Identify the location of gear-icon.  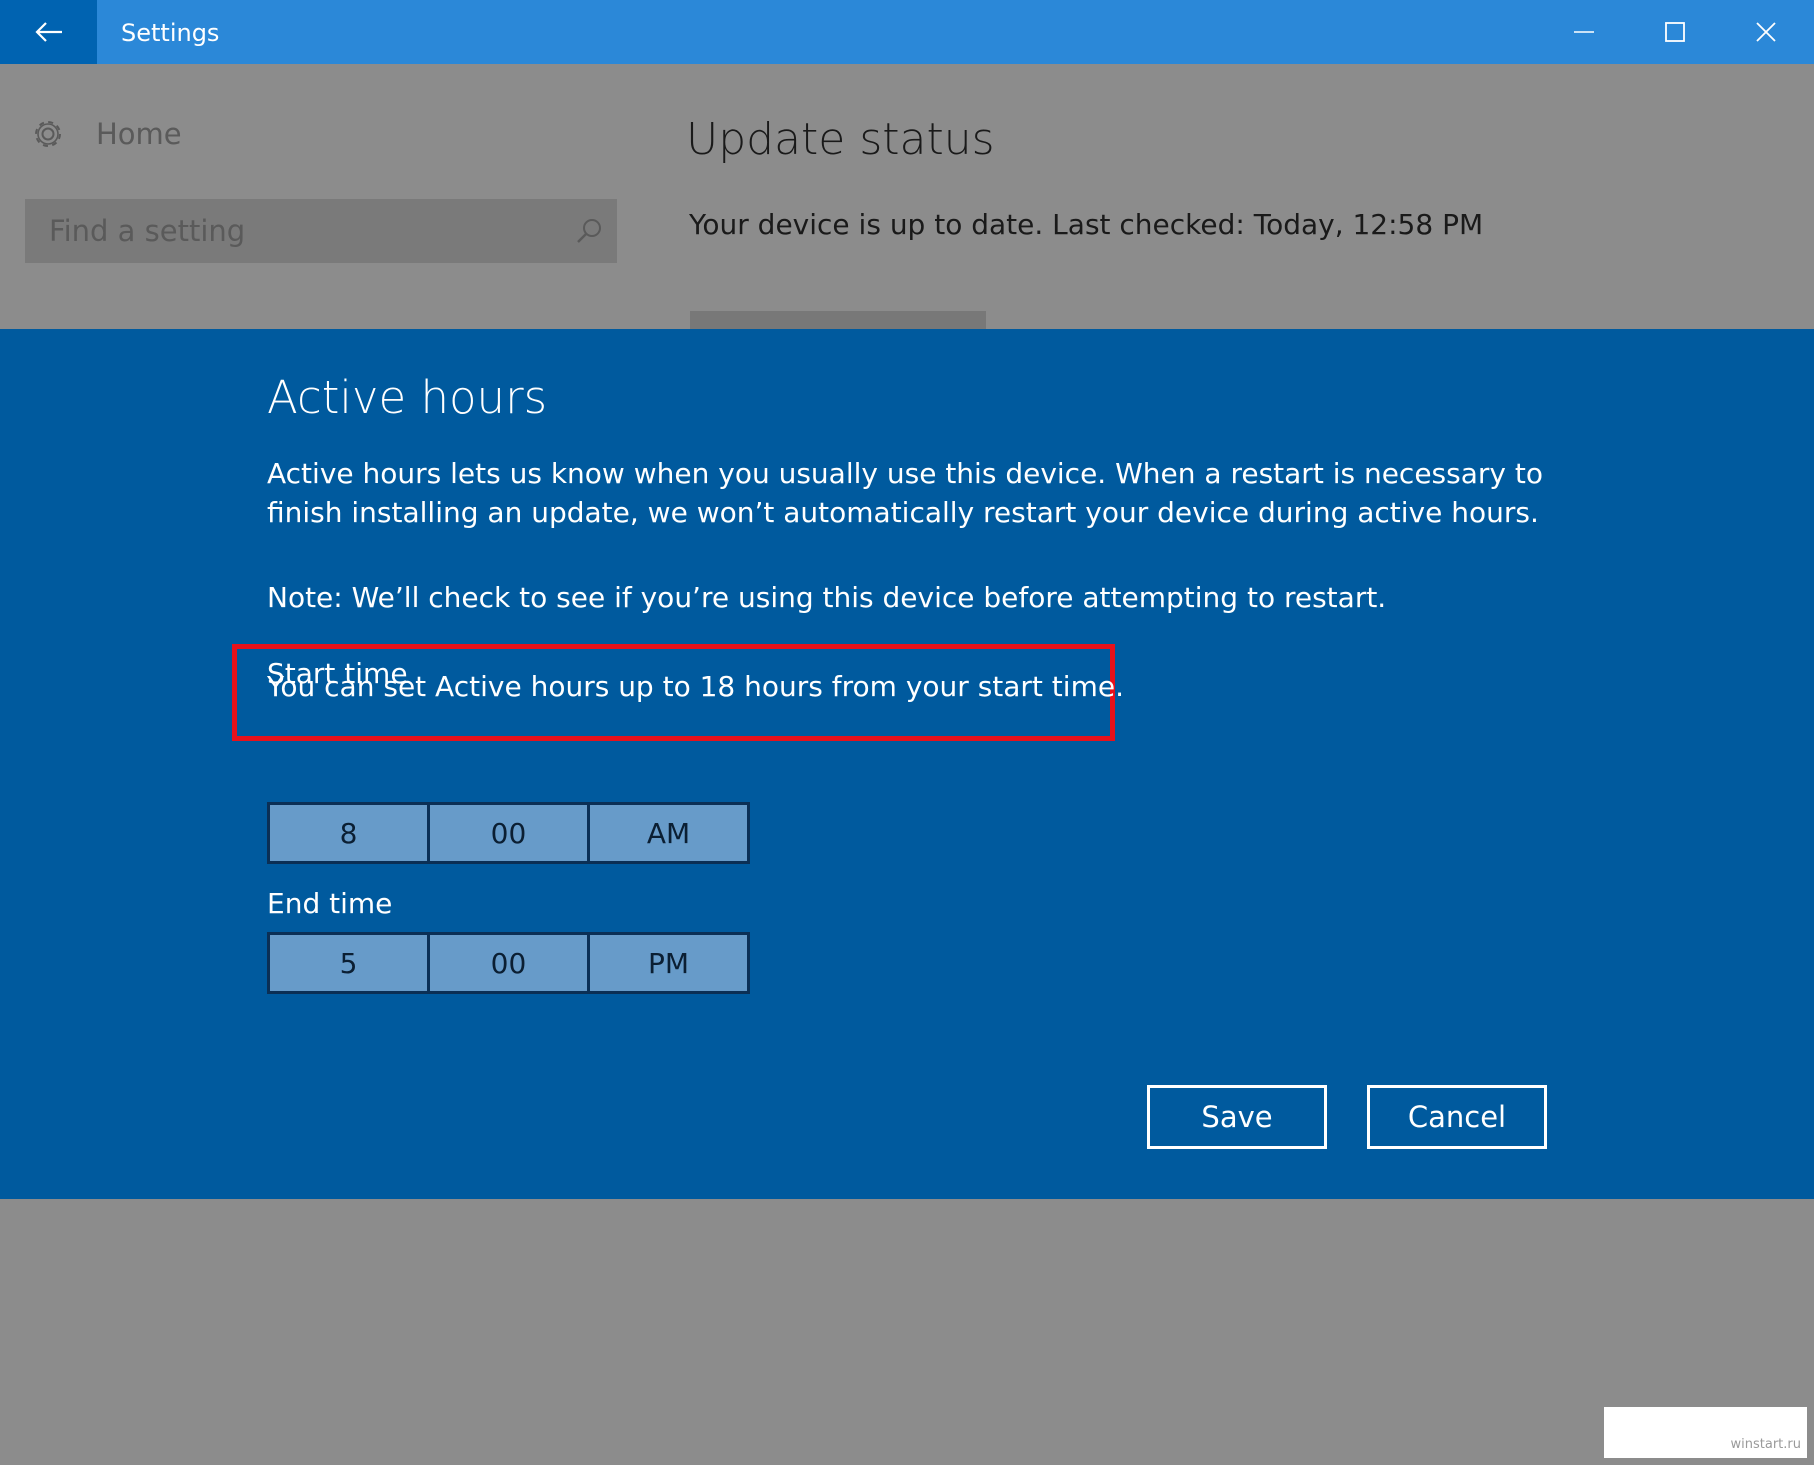
(48, 134).